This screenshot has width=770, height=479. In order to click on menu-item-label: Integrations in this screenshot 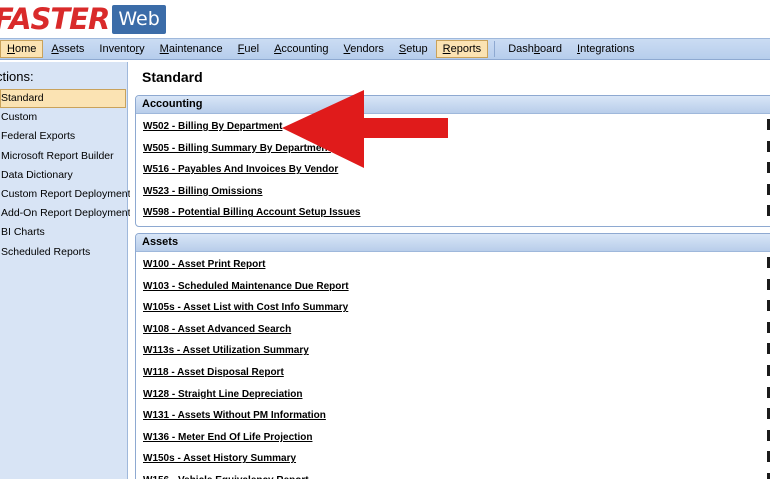, I will do `click(606, 49)`.